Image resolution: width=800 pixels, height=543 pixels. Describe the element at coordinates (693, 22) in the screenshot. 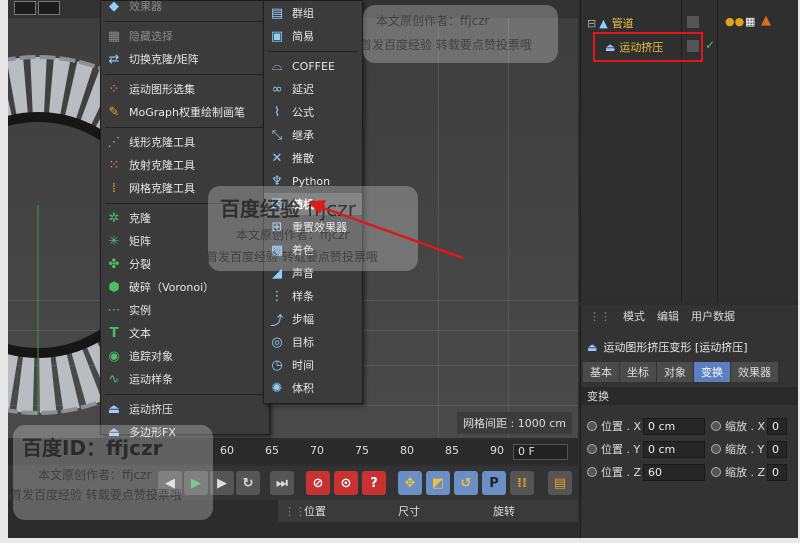

I see `visibility-toggle` at that location.